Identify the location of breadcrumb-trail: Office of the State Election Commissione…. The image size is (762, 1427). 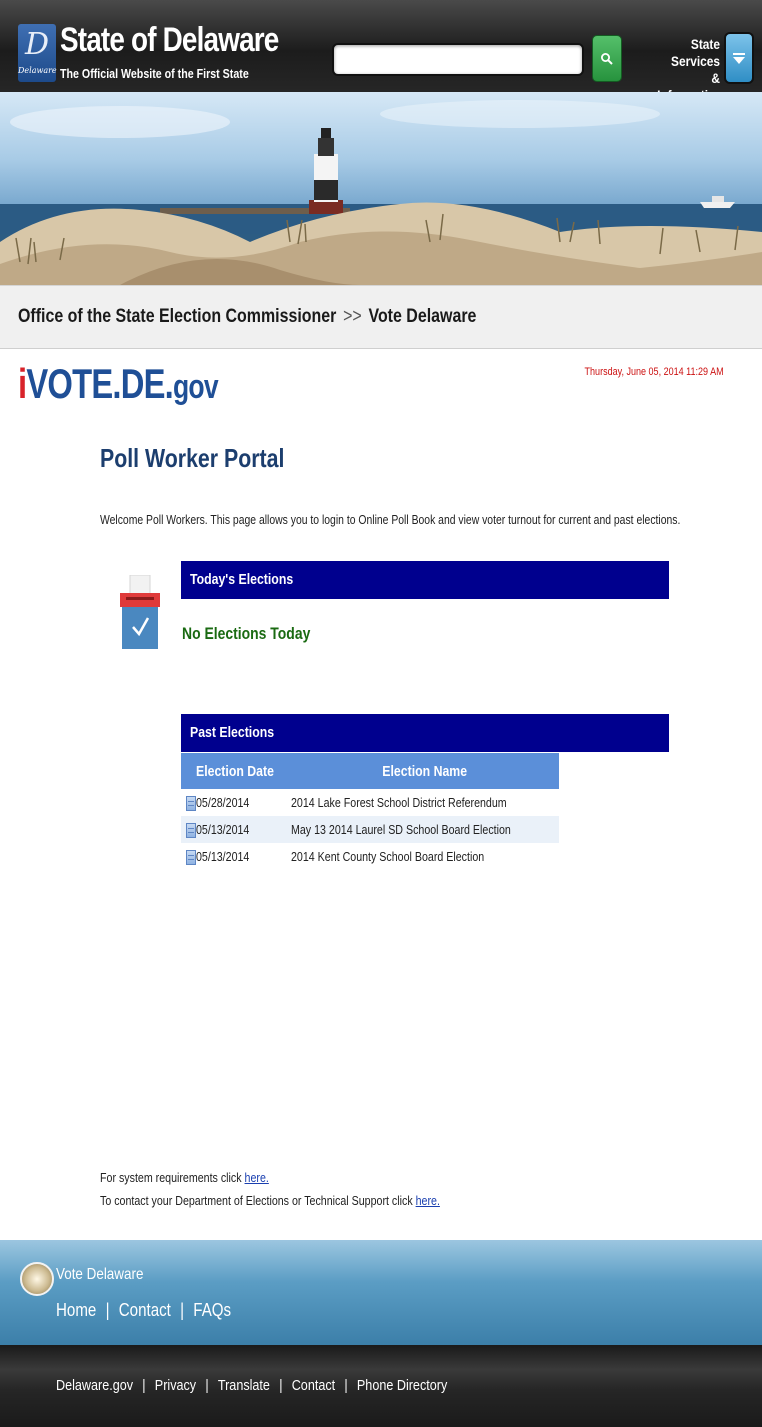
(247, 317).